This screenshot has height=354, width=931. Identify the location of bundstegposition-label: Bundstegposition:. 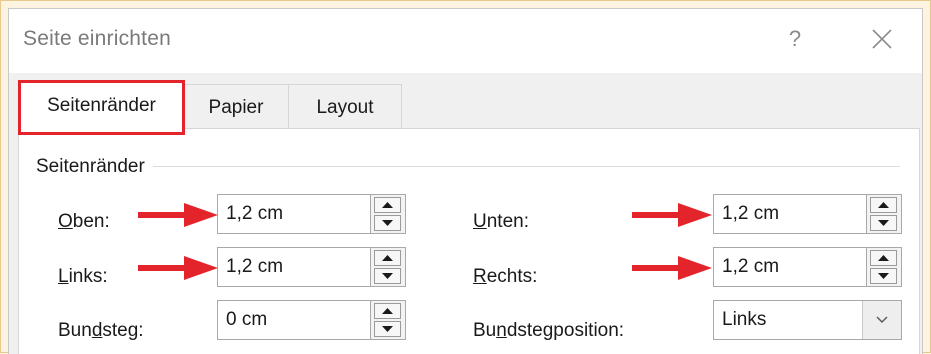
(549, 330).